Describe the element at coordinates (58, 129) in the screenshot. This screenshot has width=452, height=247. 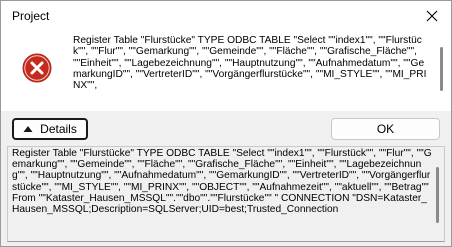
I see `details-button-label: Details` at that location.